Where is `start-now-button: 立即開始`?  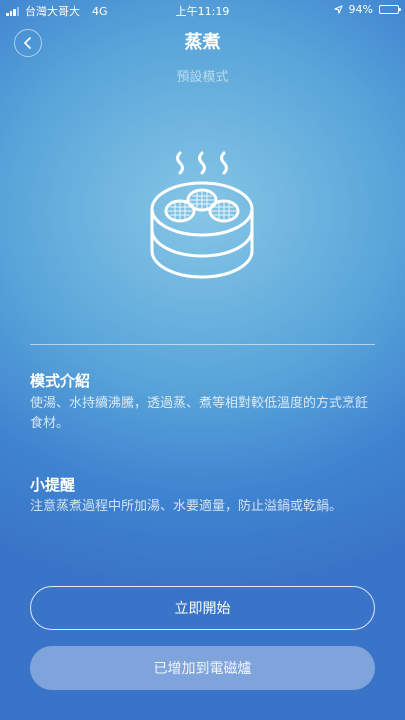
start-now-button: 立即開始 is located at coordinates (202, 608).